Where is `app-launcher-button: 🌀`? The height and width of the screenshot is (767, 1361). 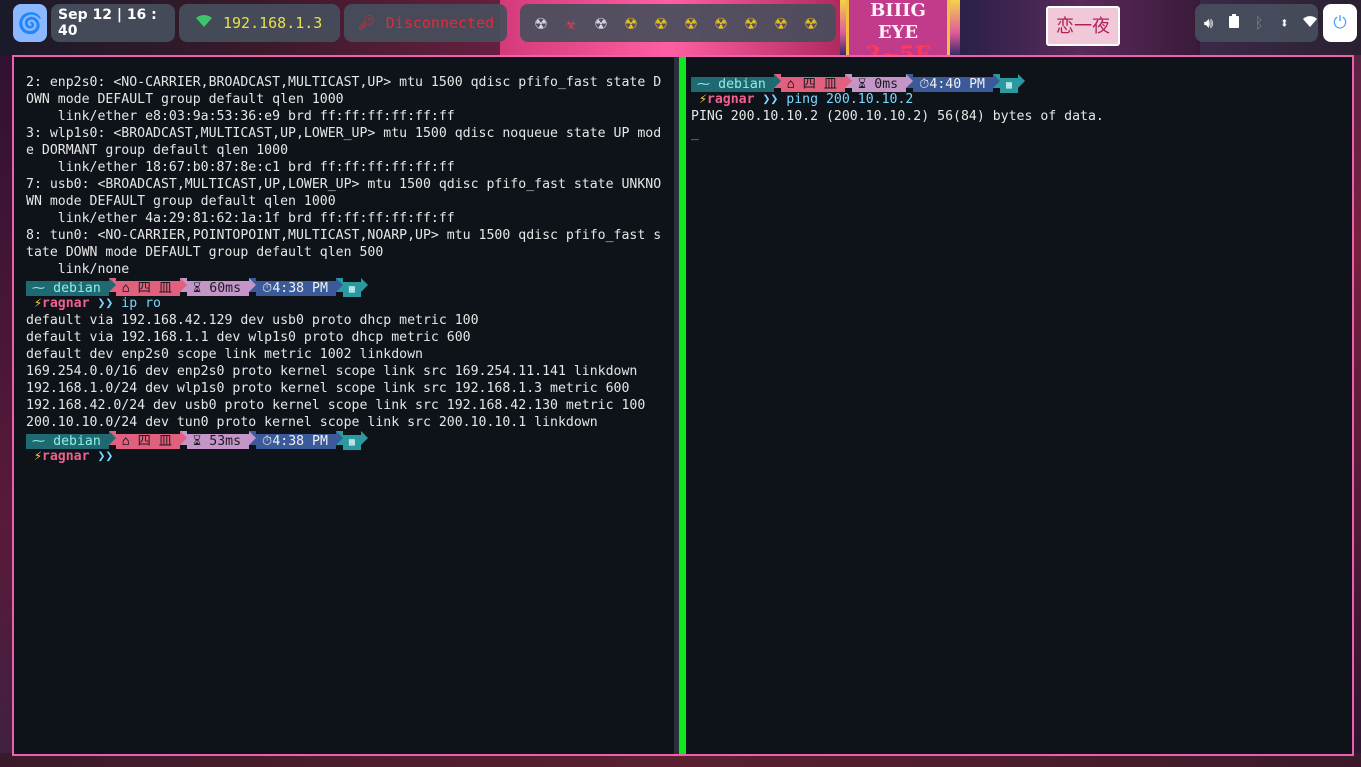
app-launcher-button: 🌀 is located at coordinates (30, 23).